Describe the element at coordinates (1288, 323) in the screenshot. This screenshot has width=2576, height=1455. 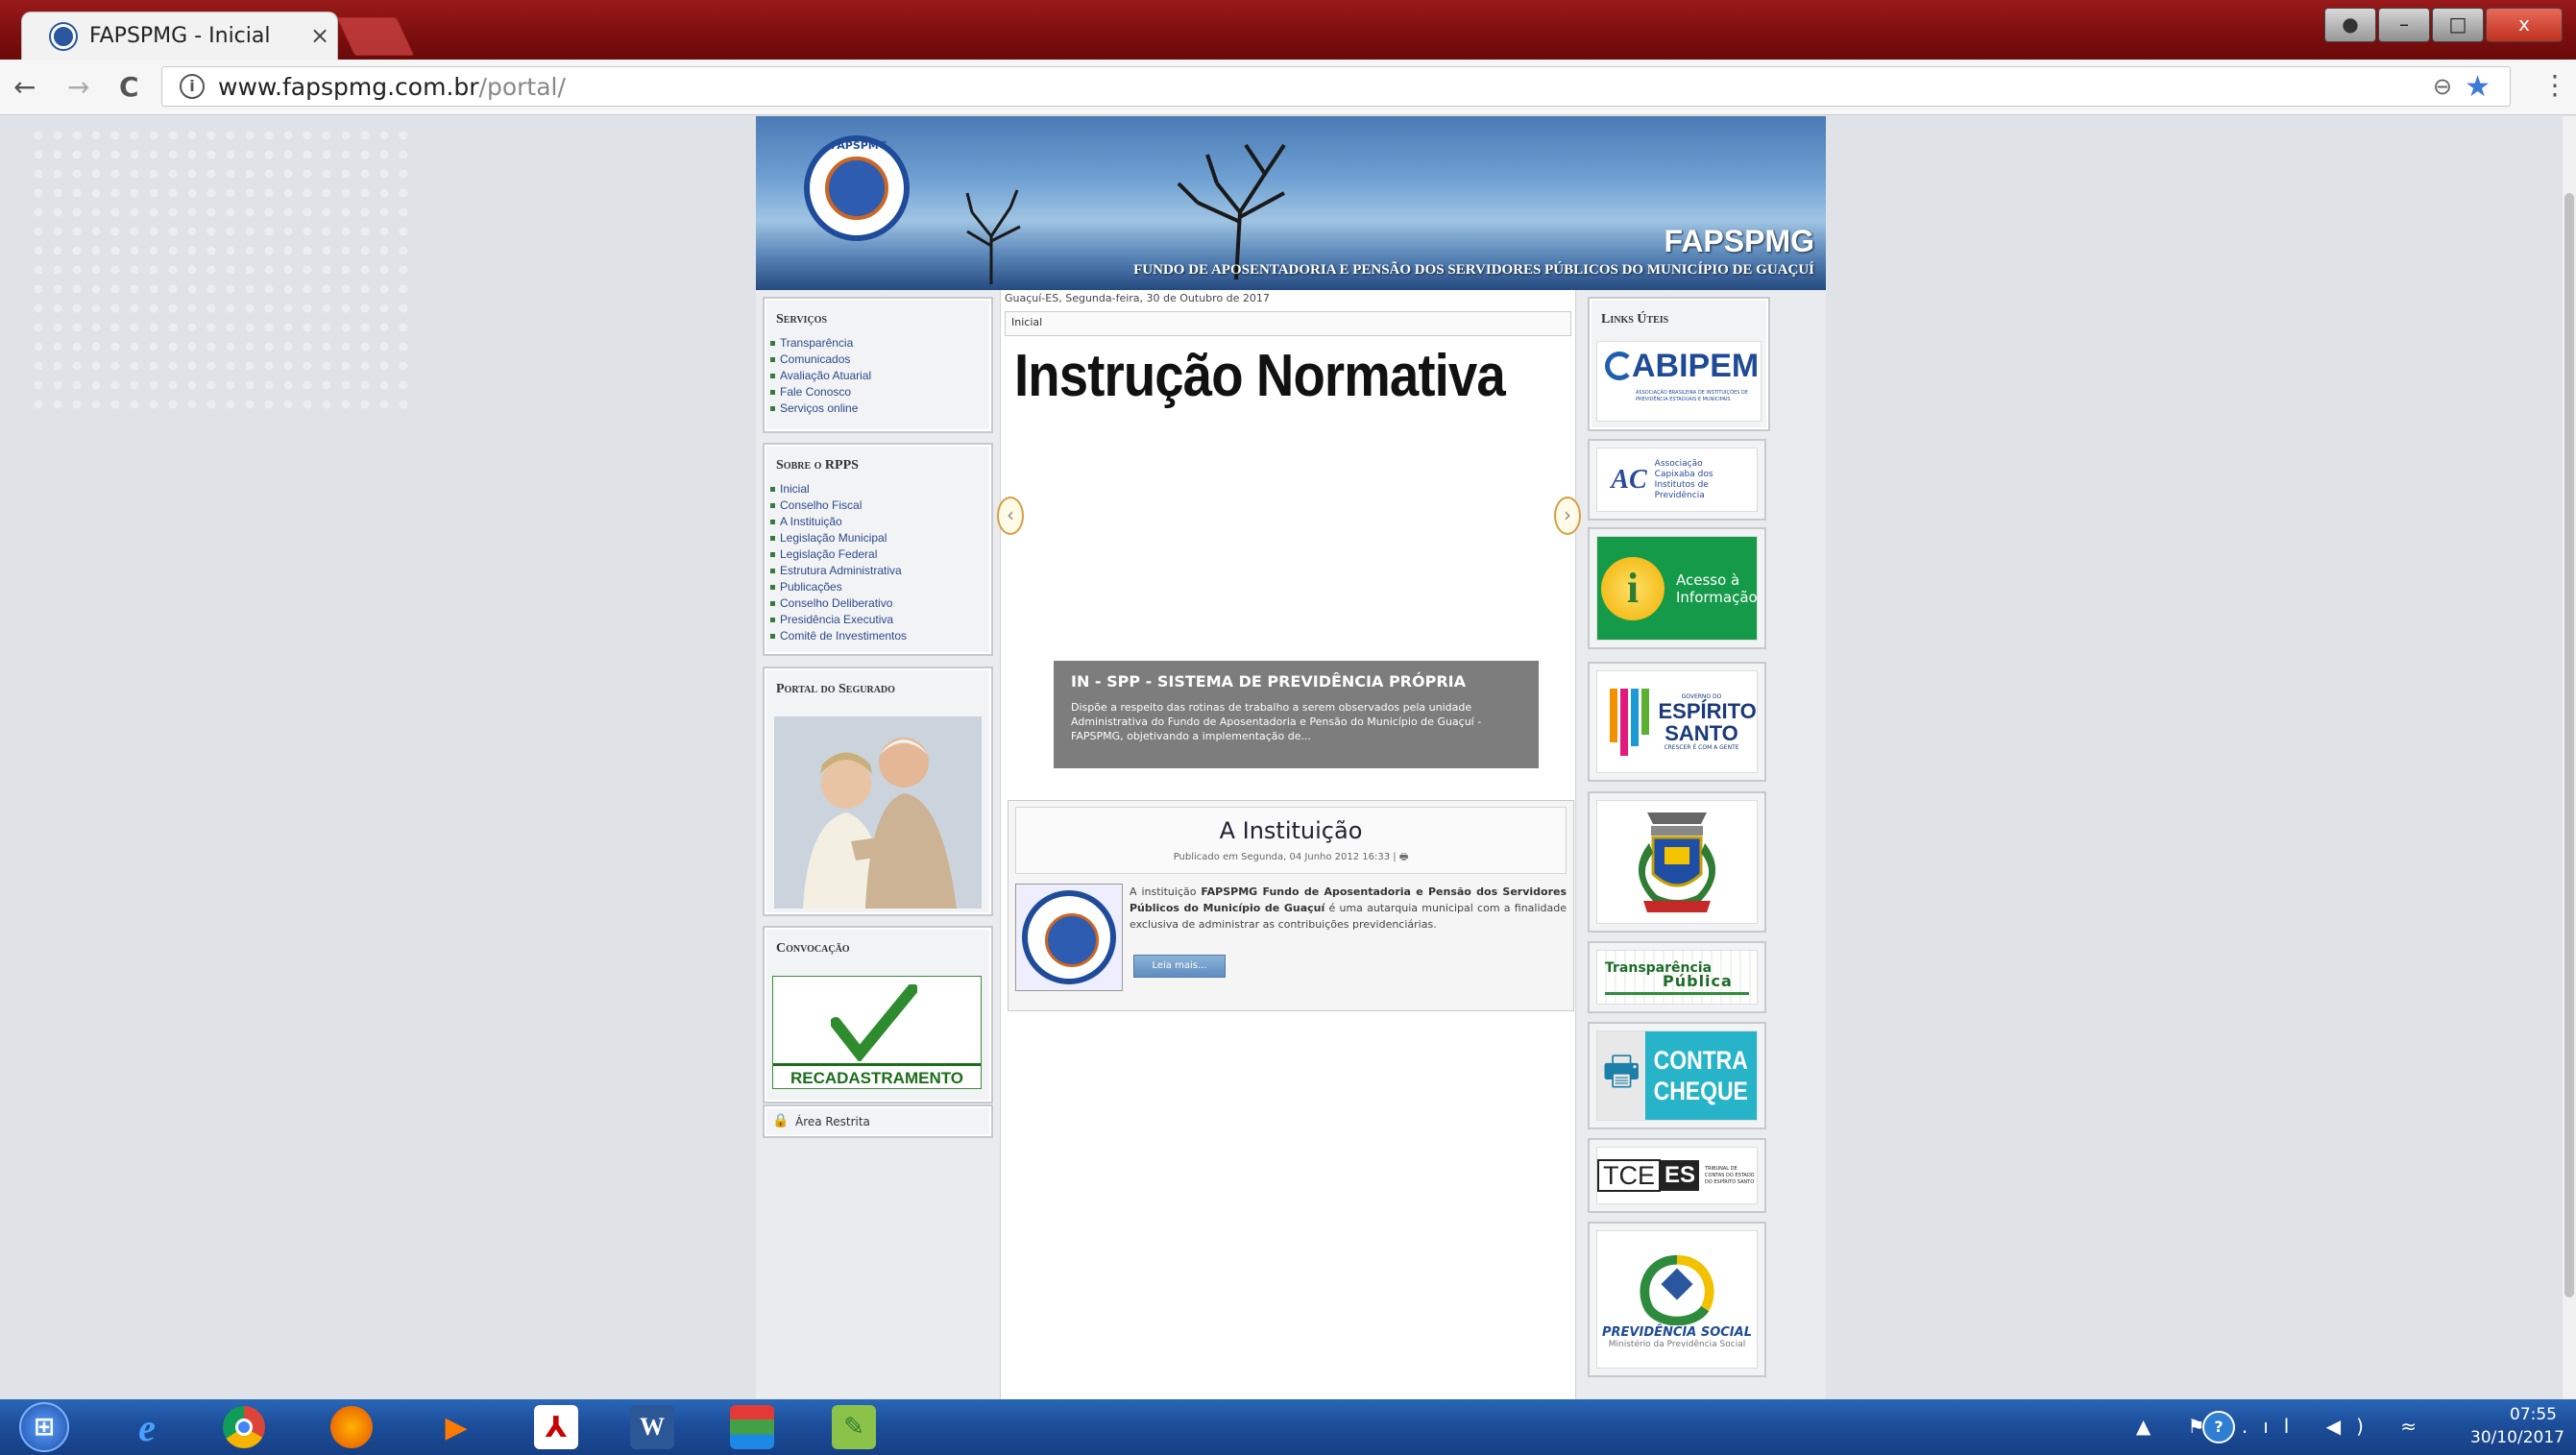
I see `breadcrumb: Inicial` at that location.